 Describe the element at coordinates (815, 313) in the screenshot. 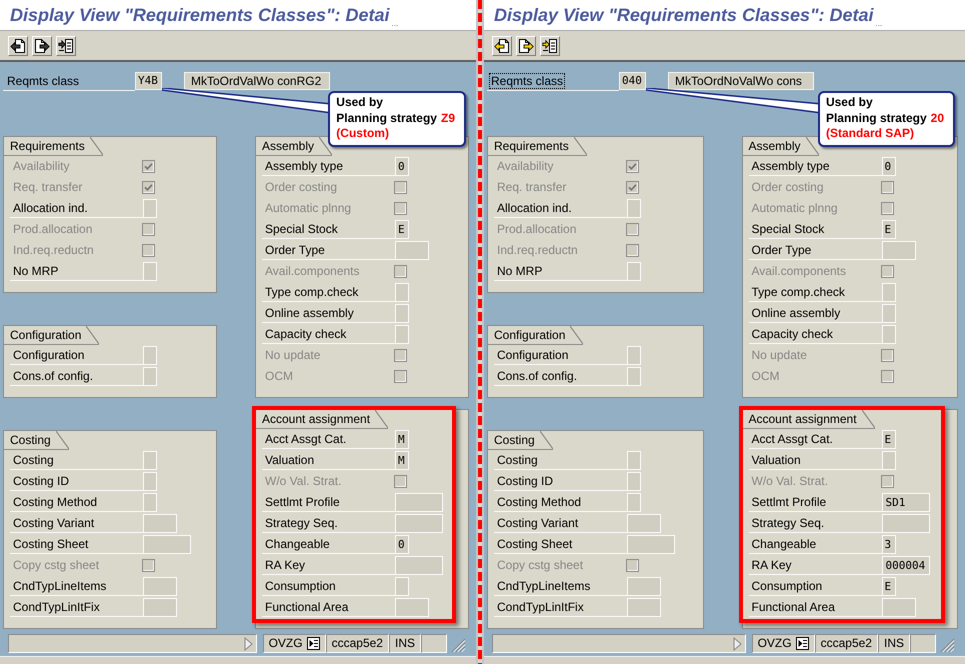

I see `field-label: Online assembly` at that location.